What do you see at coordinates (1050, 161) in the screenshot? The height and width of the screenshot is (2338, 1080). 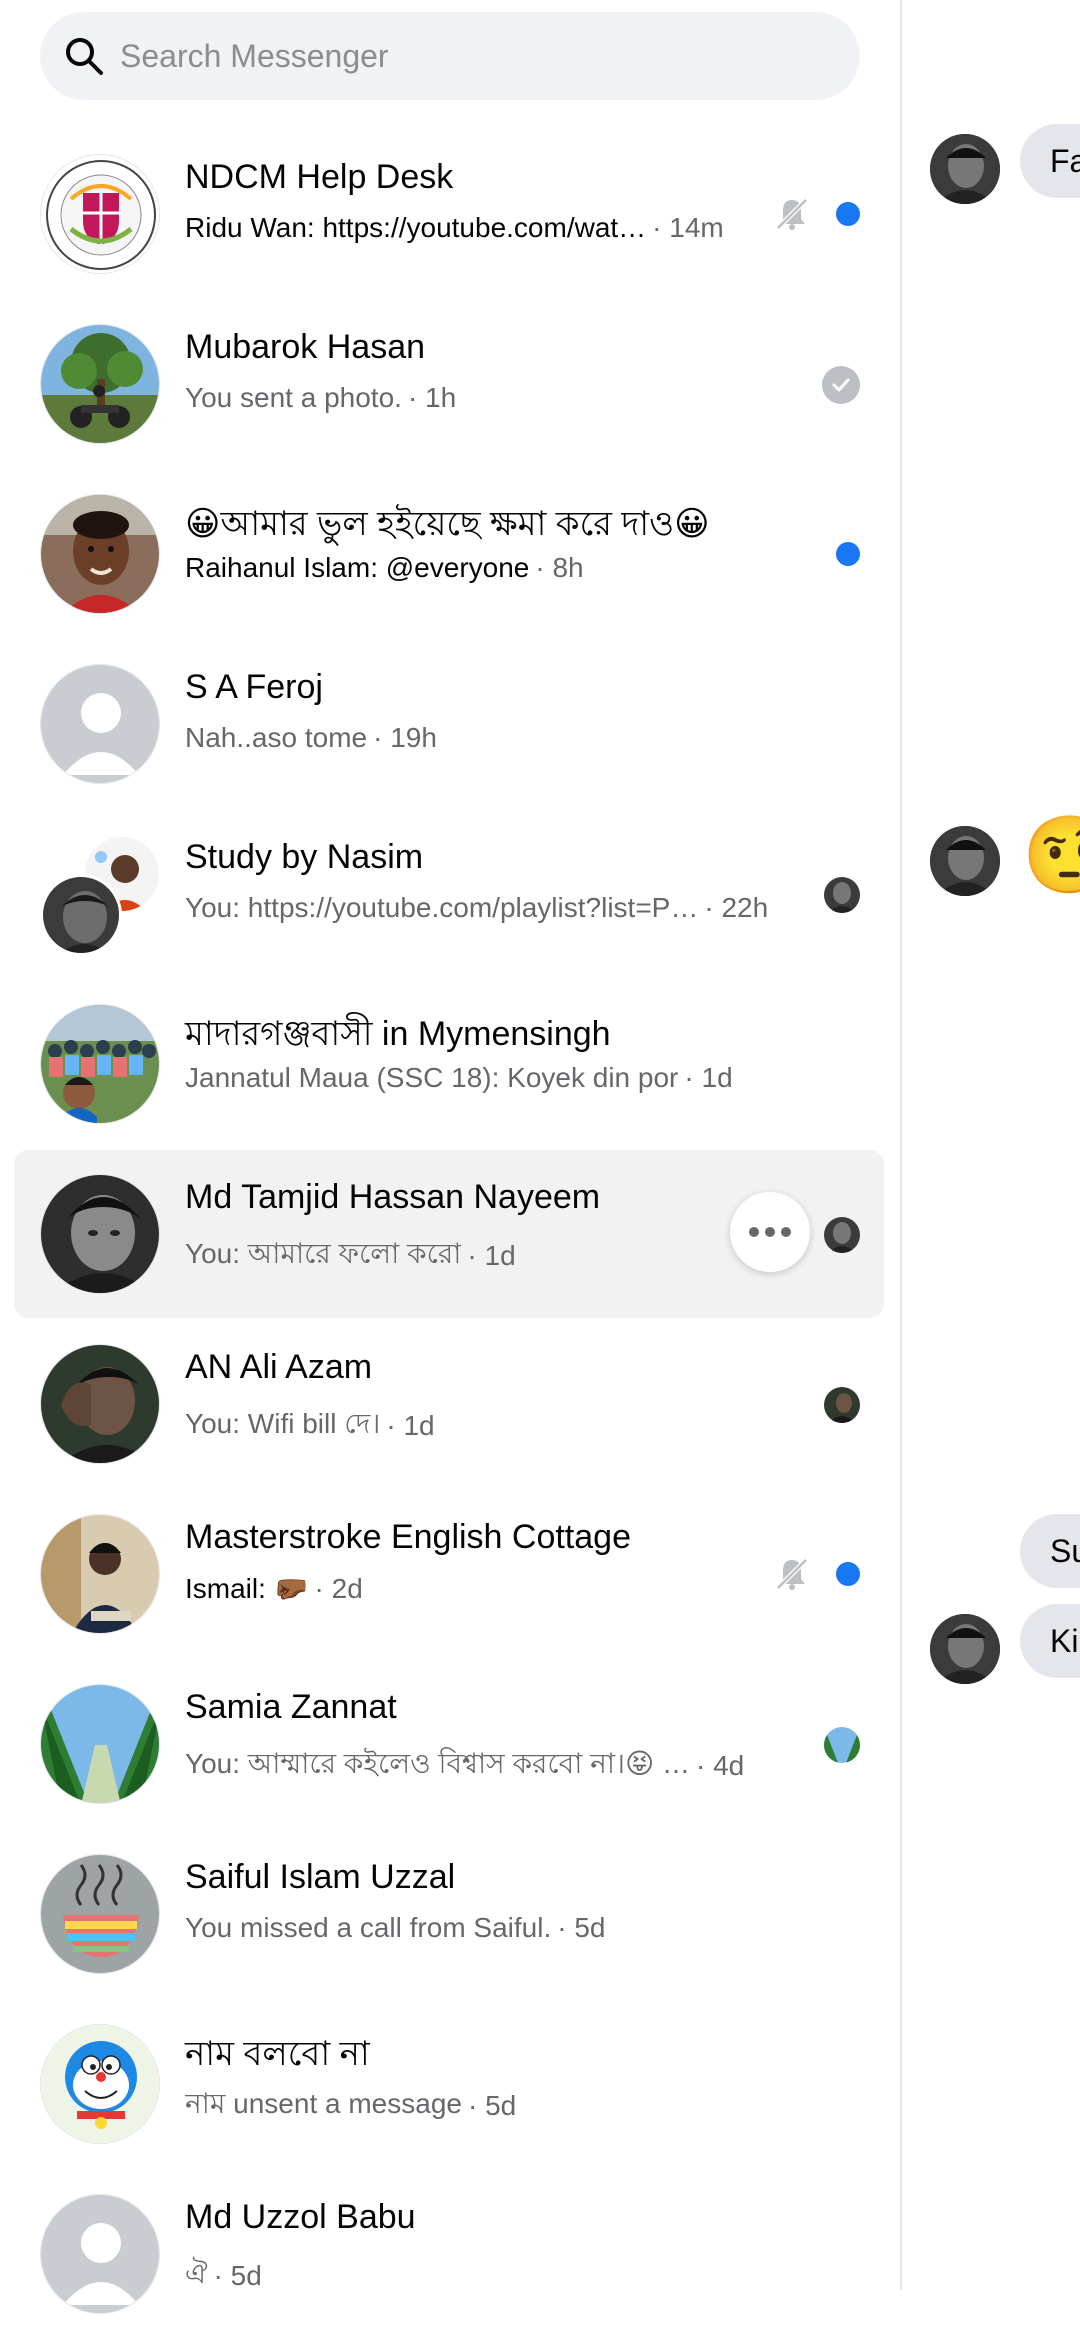 I see `message-bubble: Fa` at bounding box center [1050, 161].